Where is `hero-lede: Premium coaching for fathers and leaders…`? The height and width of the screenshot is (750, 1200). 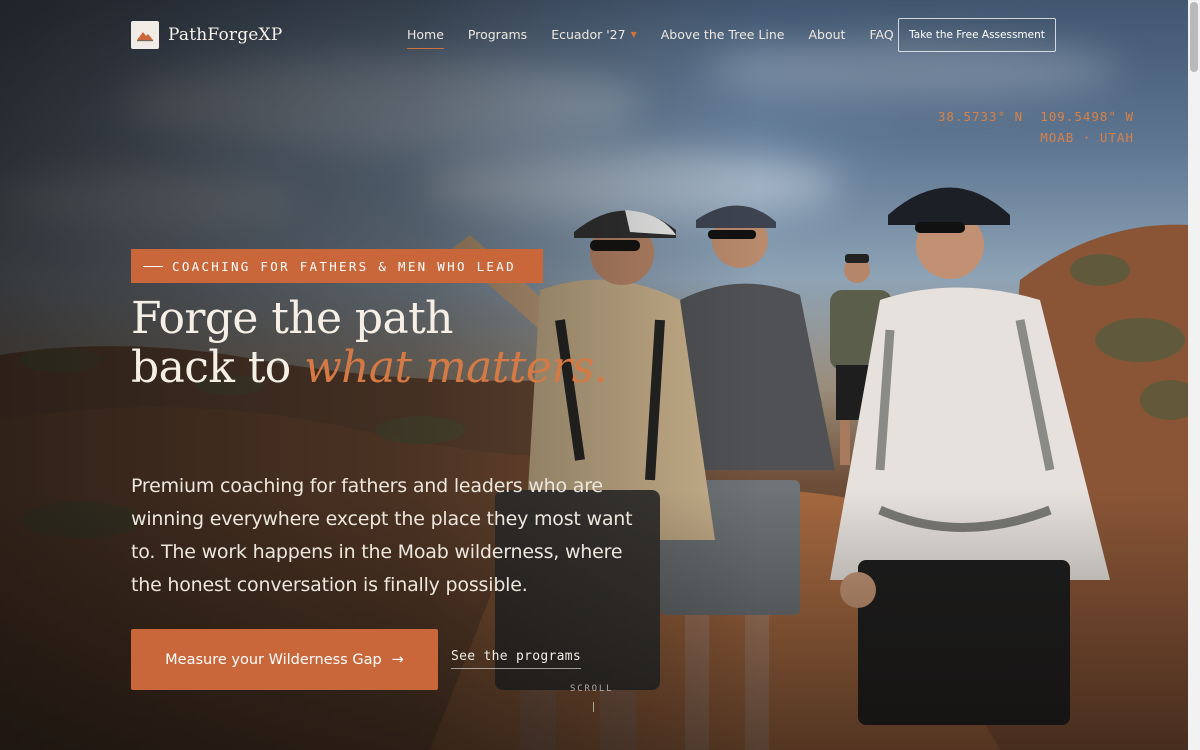
hero-lede: Premium coaching for fathers and leaders… is located at coordinates (382, 535).